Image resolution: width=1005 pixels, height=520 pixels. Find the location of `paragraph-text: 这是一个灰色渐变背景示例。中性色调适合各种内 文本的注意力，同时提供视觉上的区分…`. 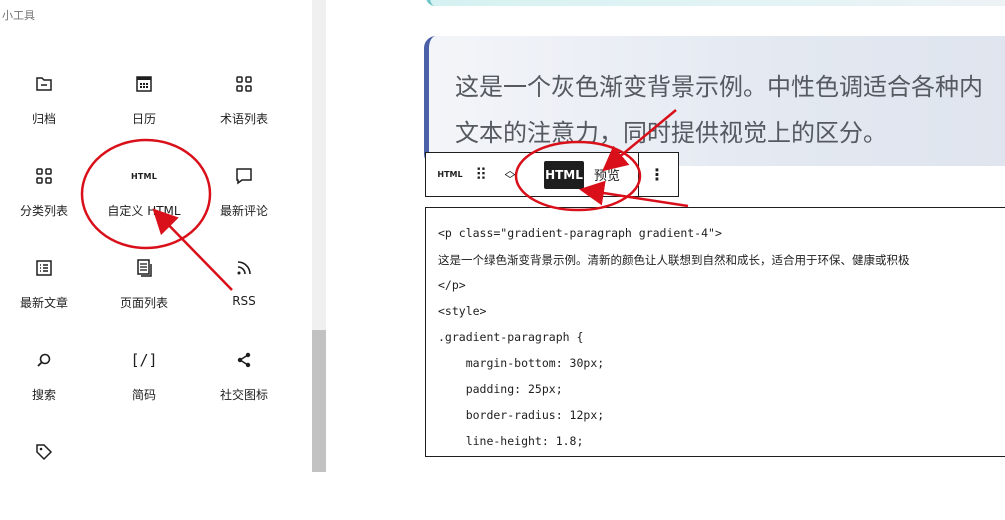

paragraph-text: 这是一个灰色渐变背景示例。中性色调适合各种内 文本的注意力，同时提供视觉上的区分… is located at coordinates (730, 110).